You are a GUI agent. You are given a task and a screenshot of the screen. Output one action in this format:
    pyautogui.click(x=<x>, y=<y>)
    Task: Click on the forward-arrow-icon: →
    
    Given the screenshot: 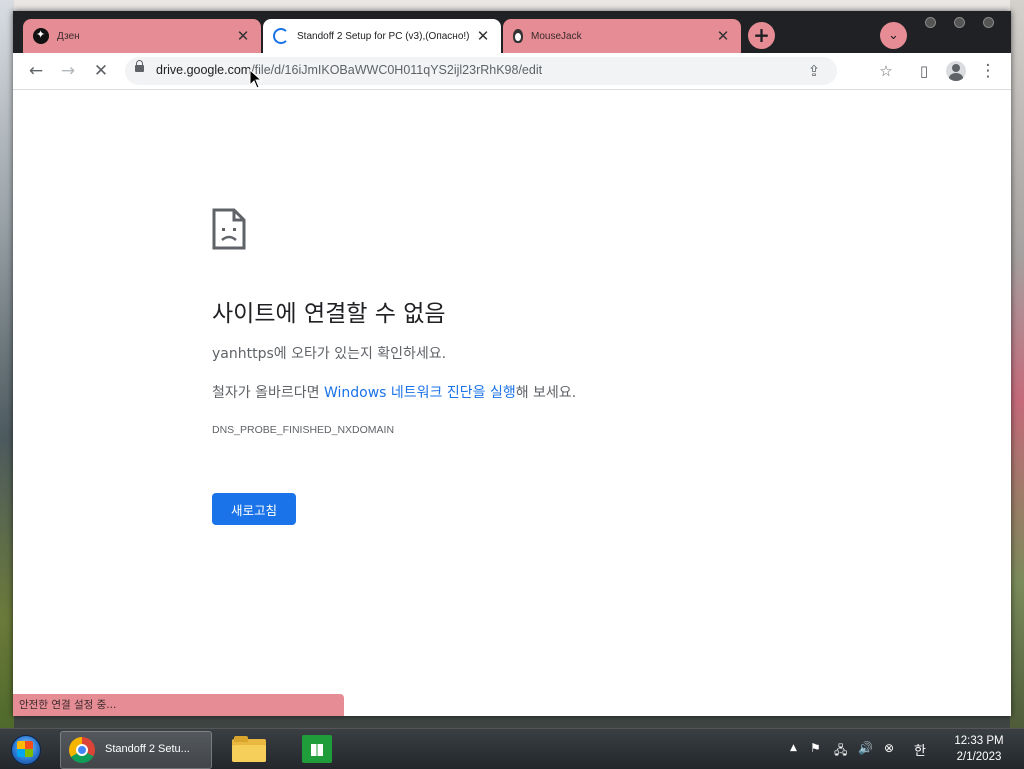 What is the action you would take?
    pyautogui.click(x=68, y=71)
    